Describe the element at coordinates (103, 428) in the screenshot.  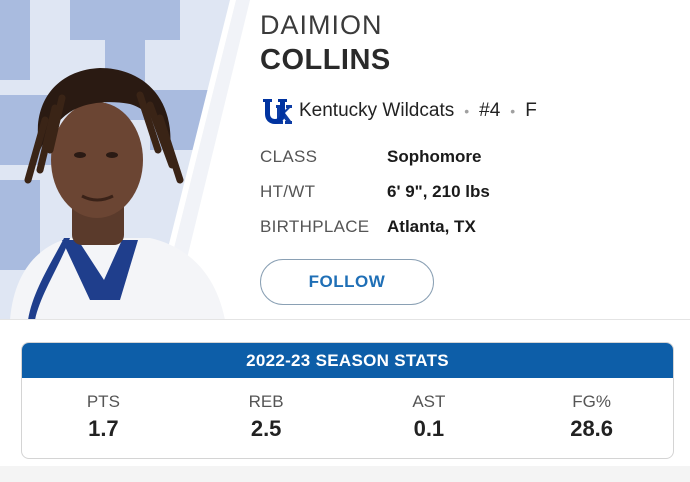
I see `stat-value: 1.7` at that location.